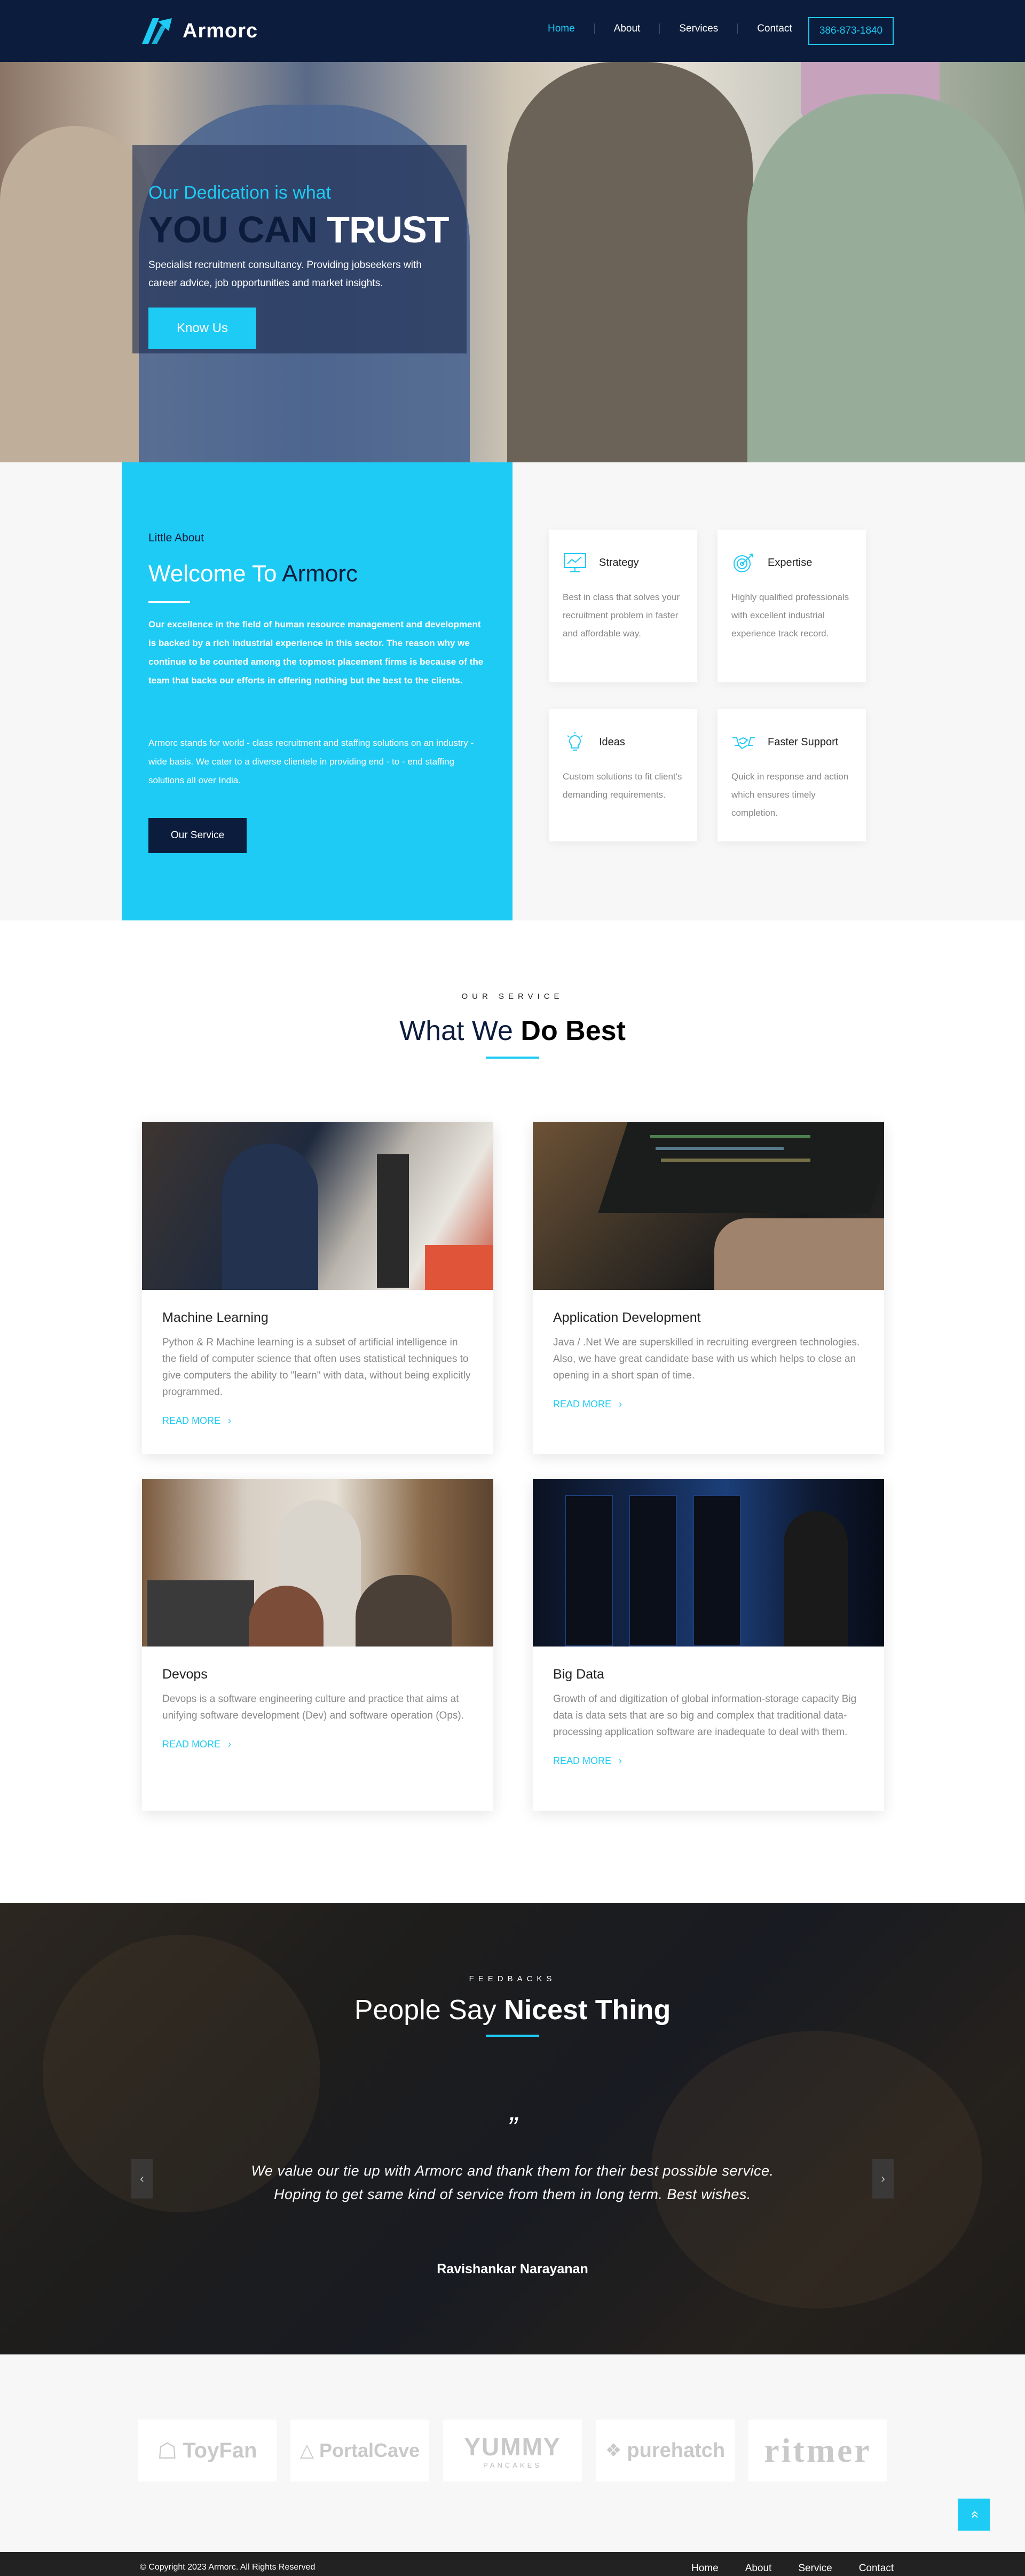 The image size is (1025, 2576). I want to click on nav-about: About, so click(627, 28).